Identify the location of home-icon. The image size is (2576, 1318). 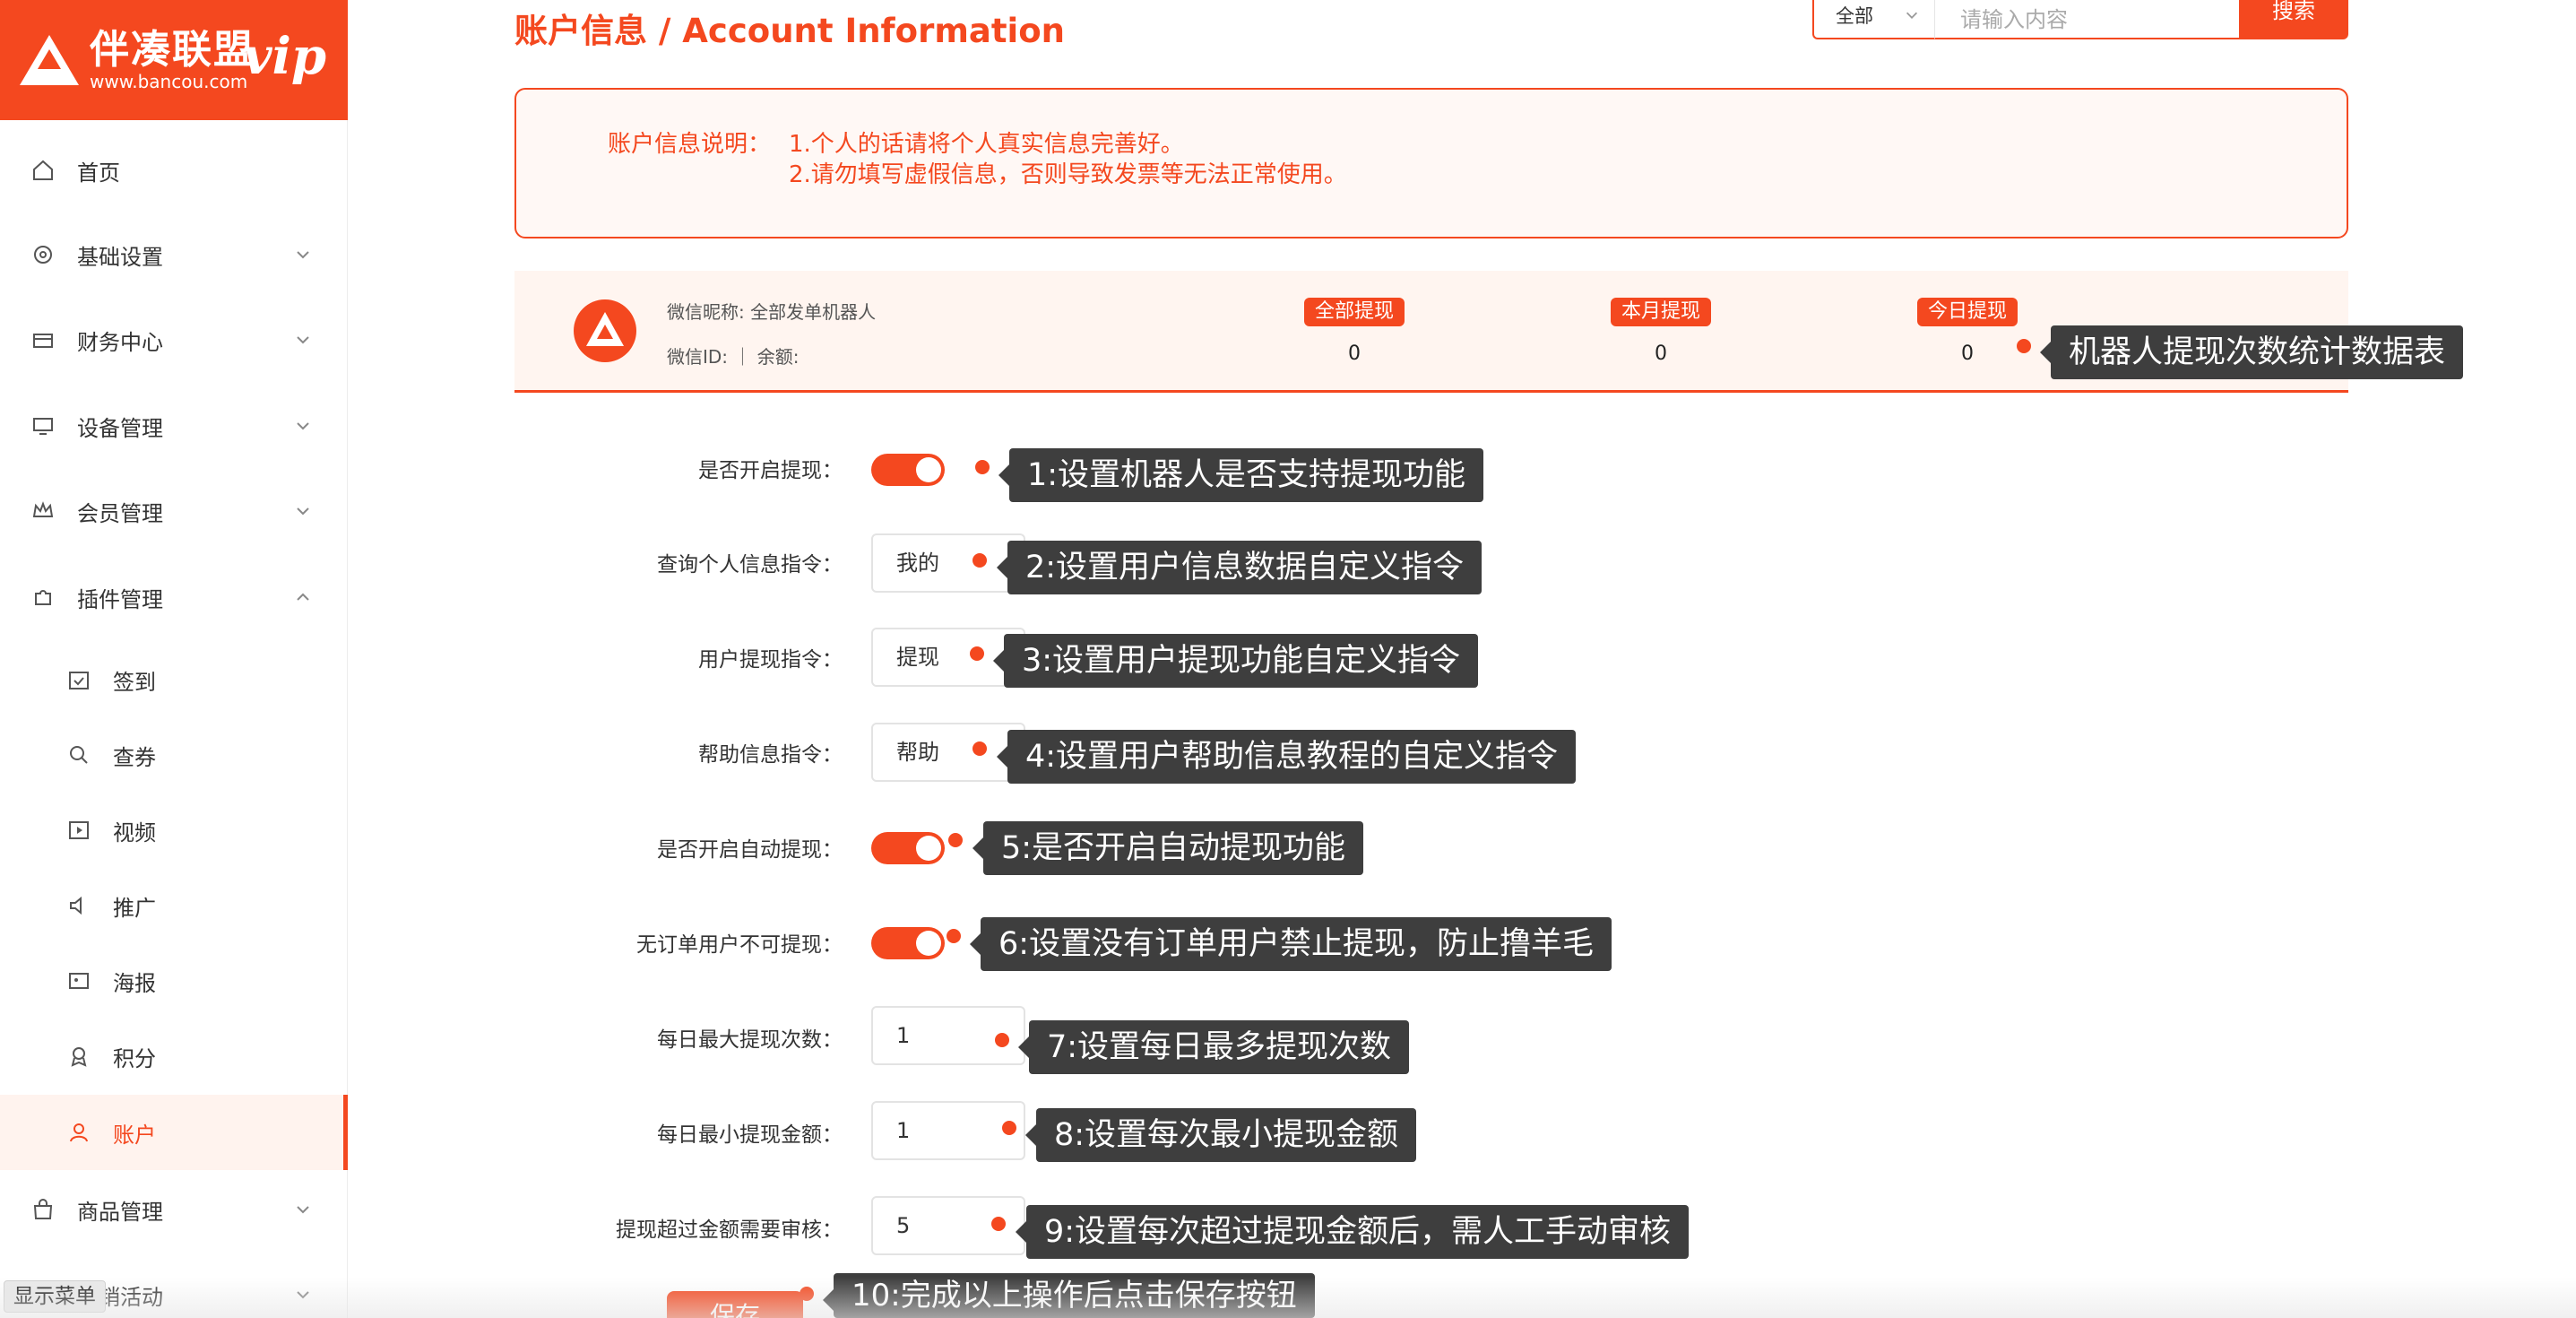
(43, 170).